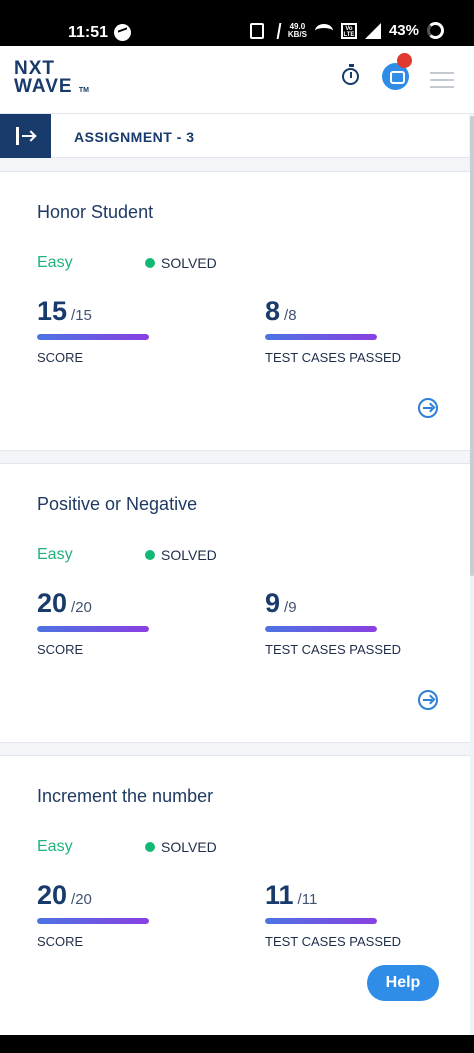 The width and height of the screenshot is (474, 1053). What do you see at coordinates (95, 212) in the screenshot?
I see `problem-title: Honor Student` at bounding box center [95, 212].